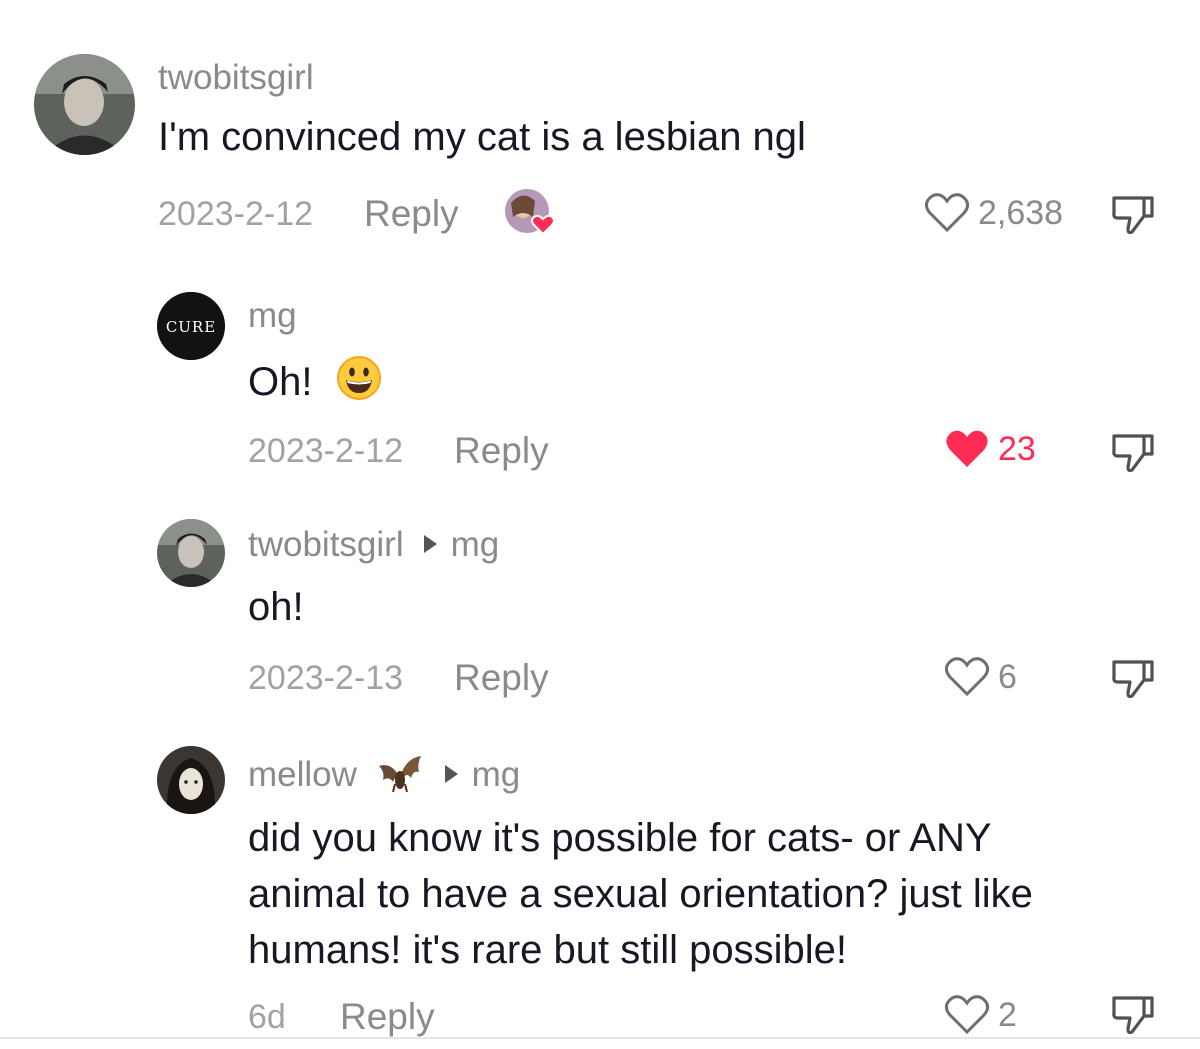 Image resolution: width=1200 pixels, height=1049 pixels. Describe the element at coordinates (1007, 676) in the screenshot. I see `like-count: 6` at that location.